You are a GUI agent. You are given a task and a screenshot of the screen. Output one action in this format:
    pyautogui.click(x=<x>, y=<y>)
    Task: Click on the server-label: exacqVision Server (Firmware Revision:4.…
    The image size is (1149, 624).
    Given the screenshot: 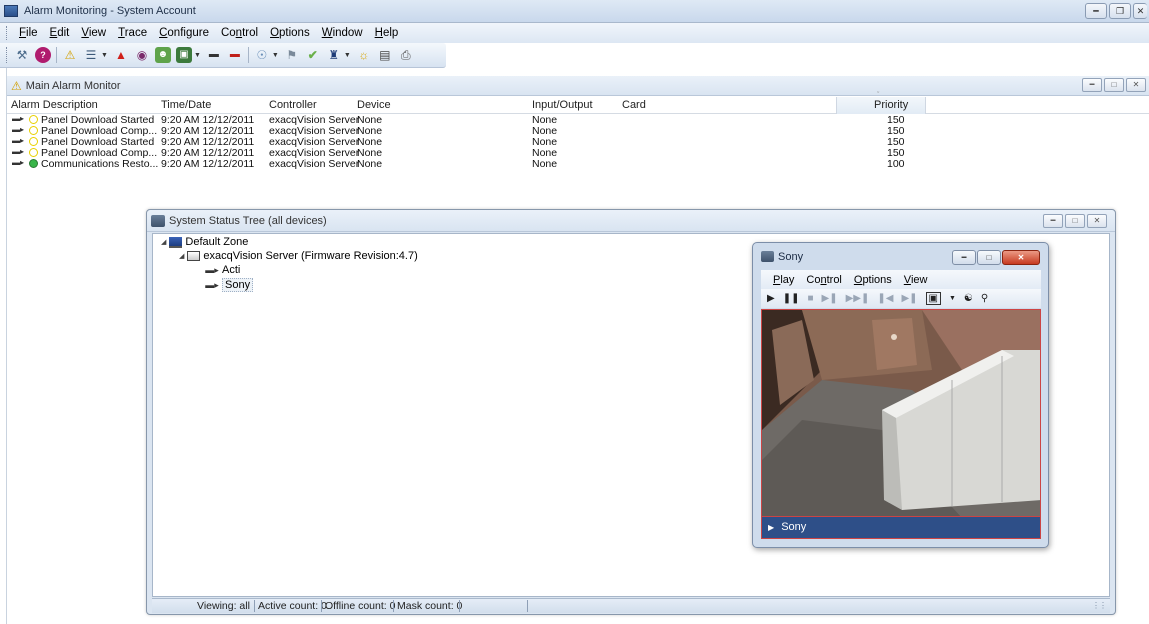 What is the action you would take?
    pyautogui.click(x=310, y=256)
    